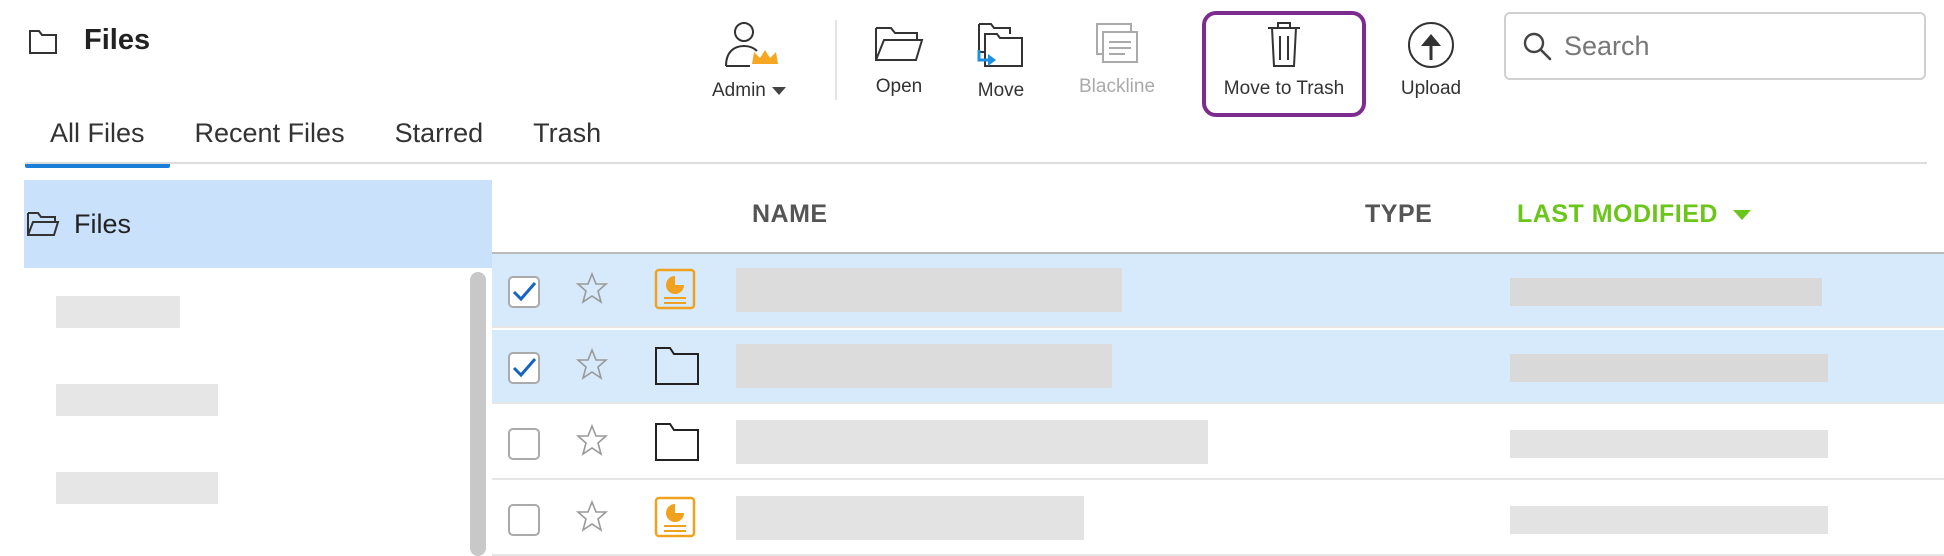 This screenshot has height=556, width=1944. I want to click on chevron-down-icon, so click(779, 90).